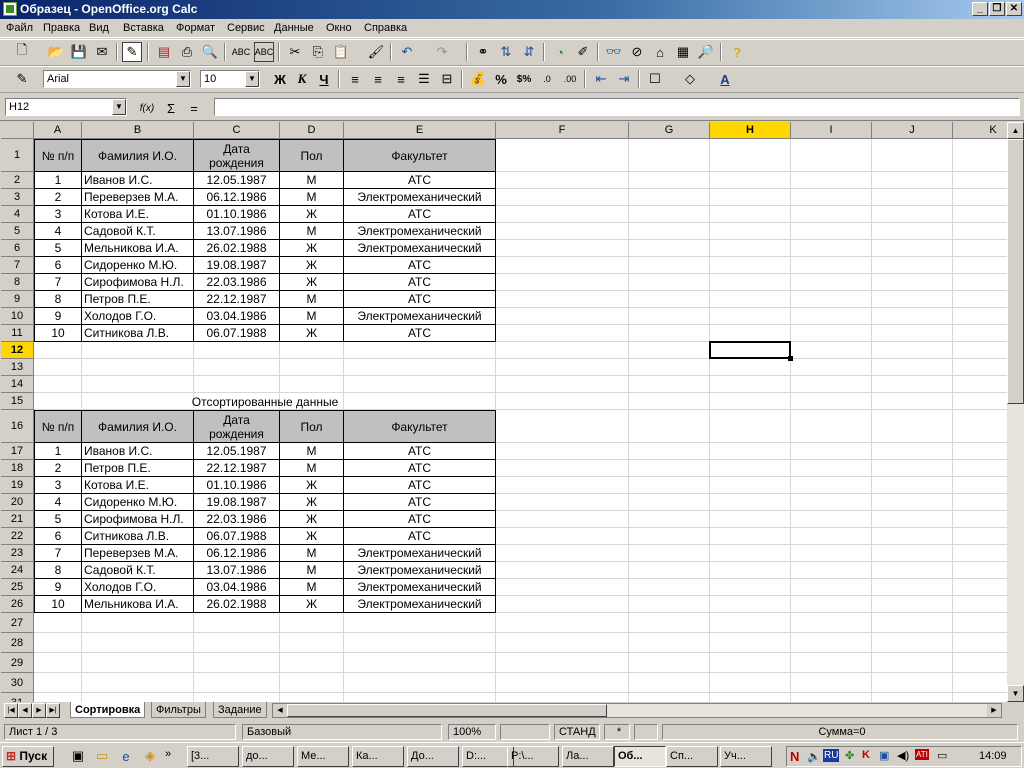  Describe the element at coordinates (164, 52) in the screenshot. I see `pdf-export-icon: ▤` at that location.